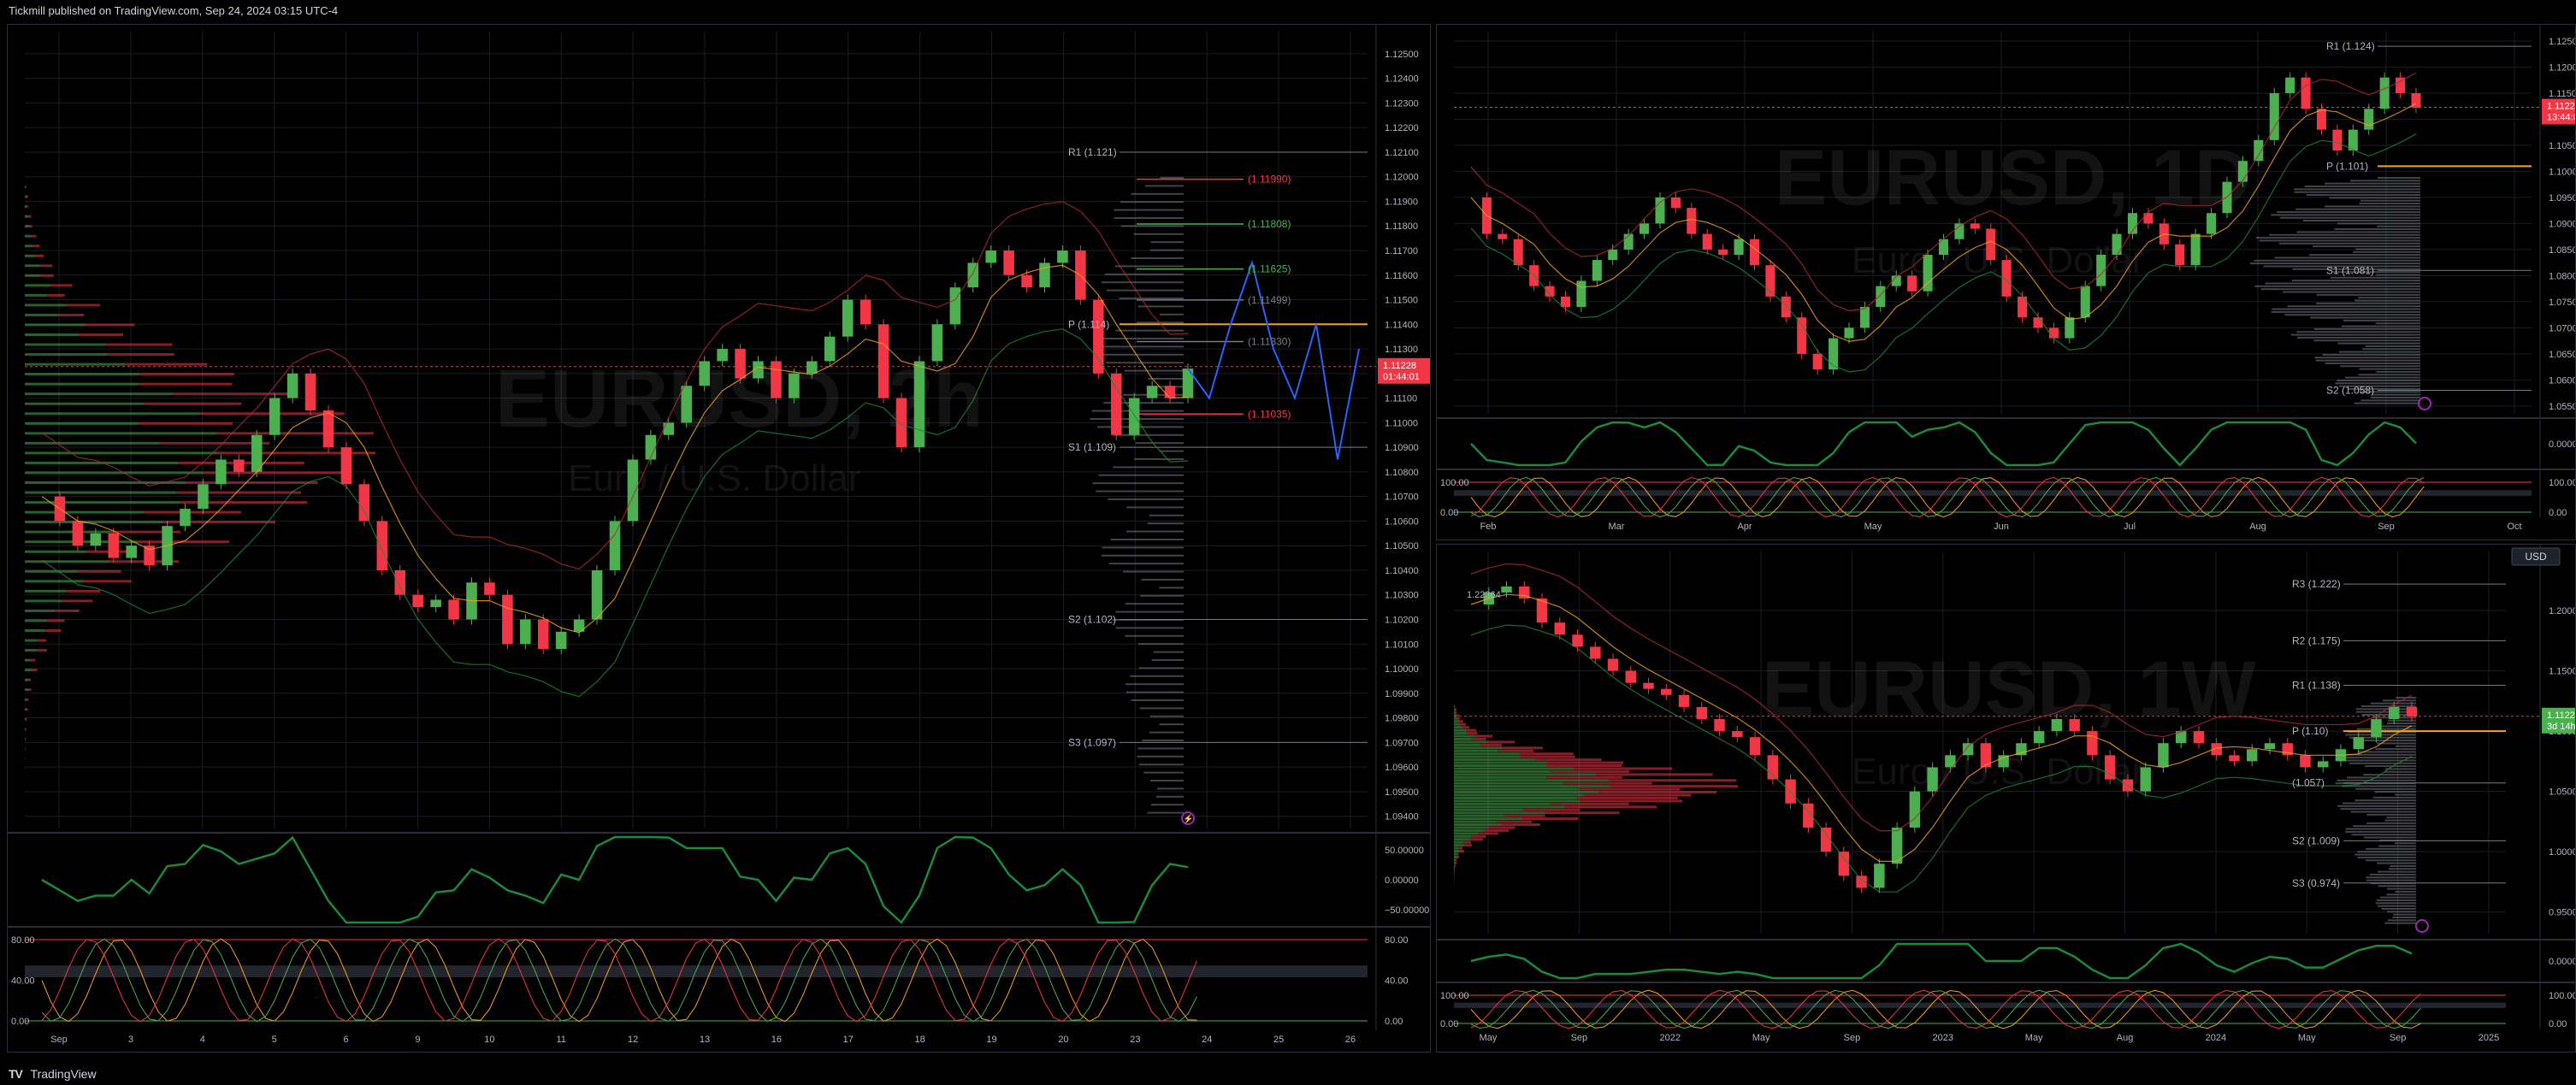  What do you see at coordinates (1269, 269) in the screenshot?
I see `fib-level-label: (1.11625)` at bounding box center [1269, 269].